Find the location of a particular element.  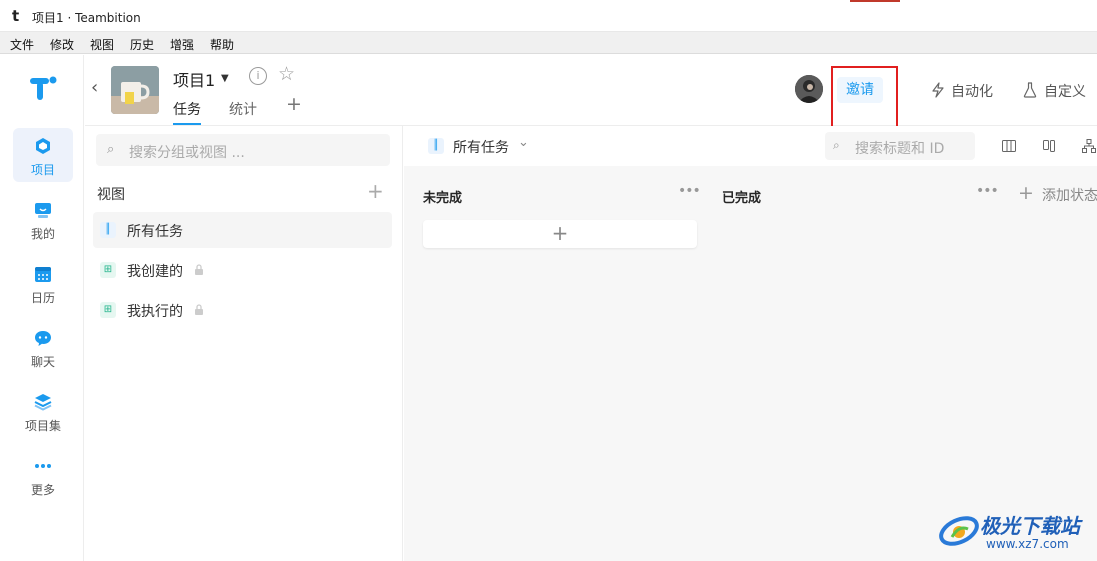

rail-label: 项目 is located at coordinates (42, 170).